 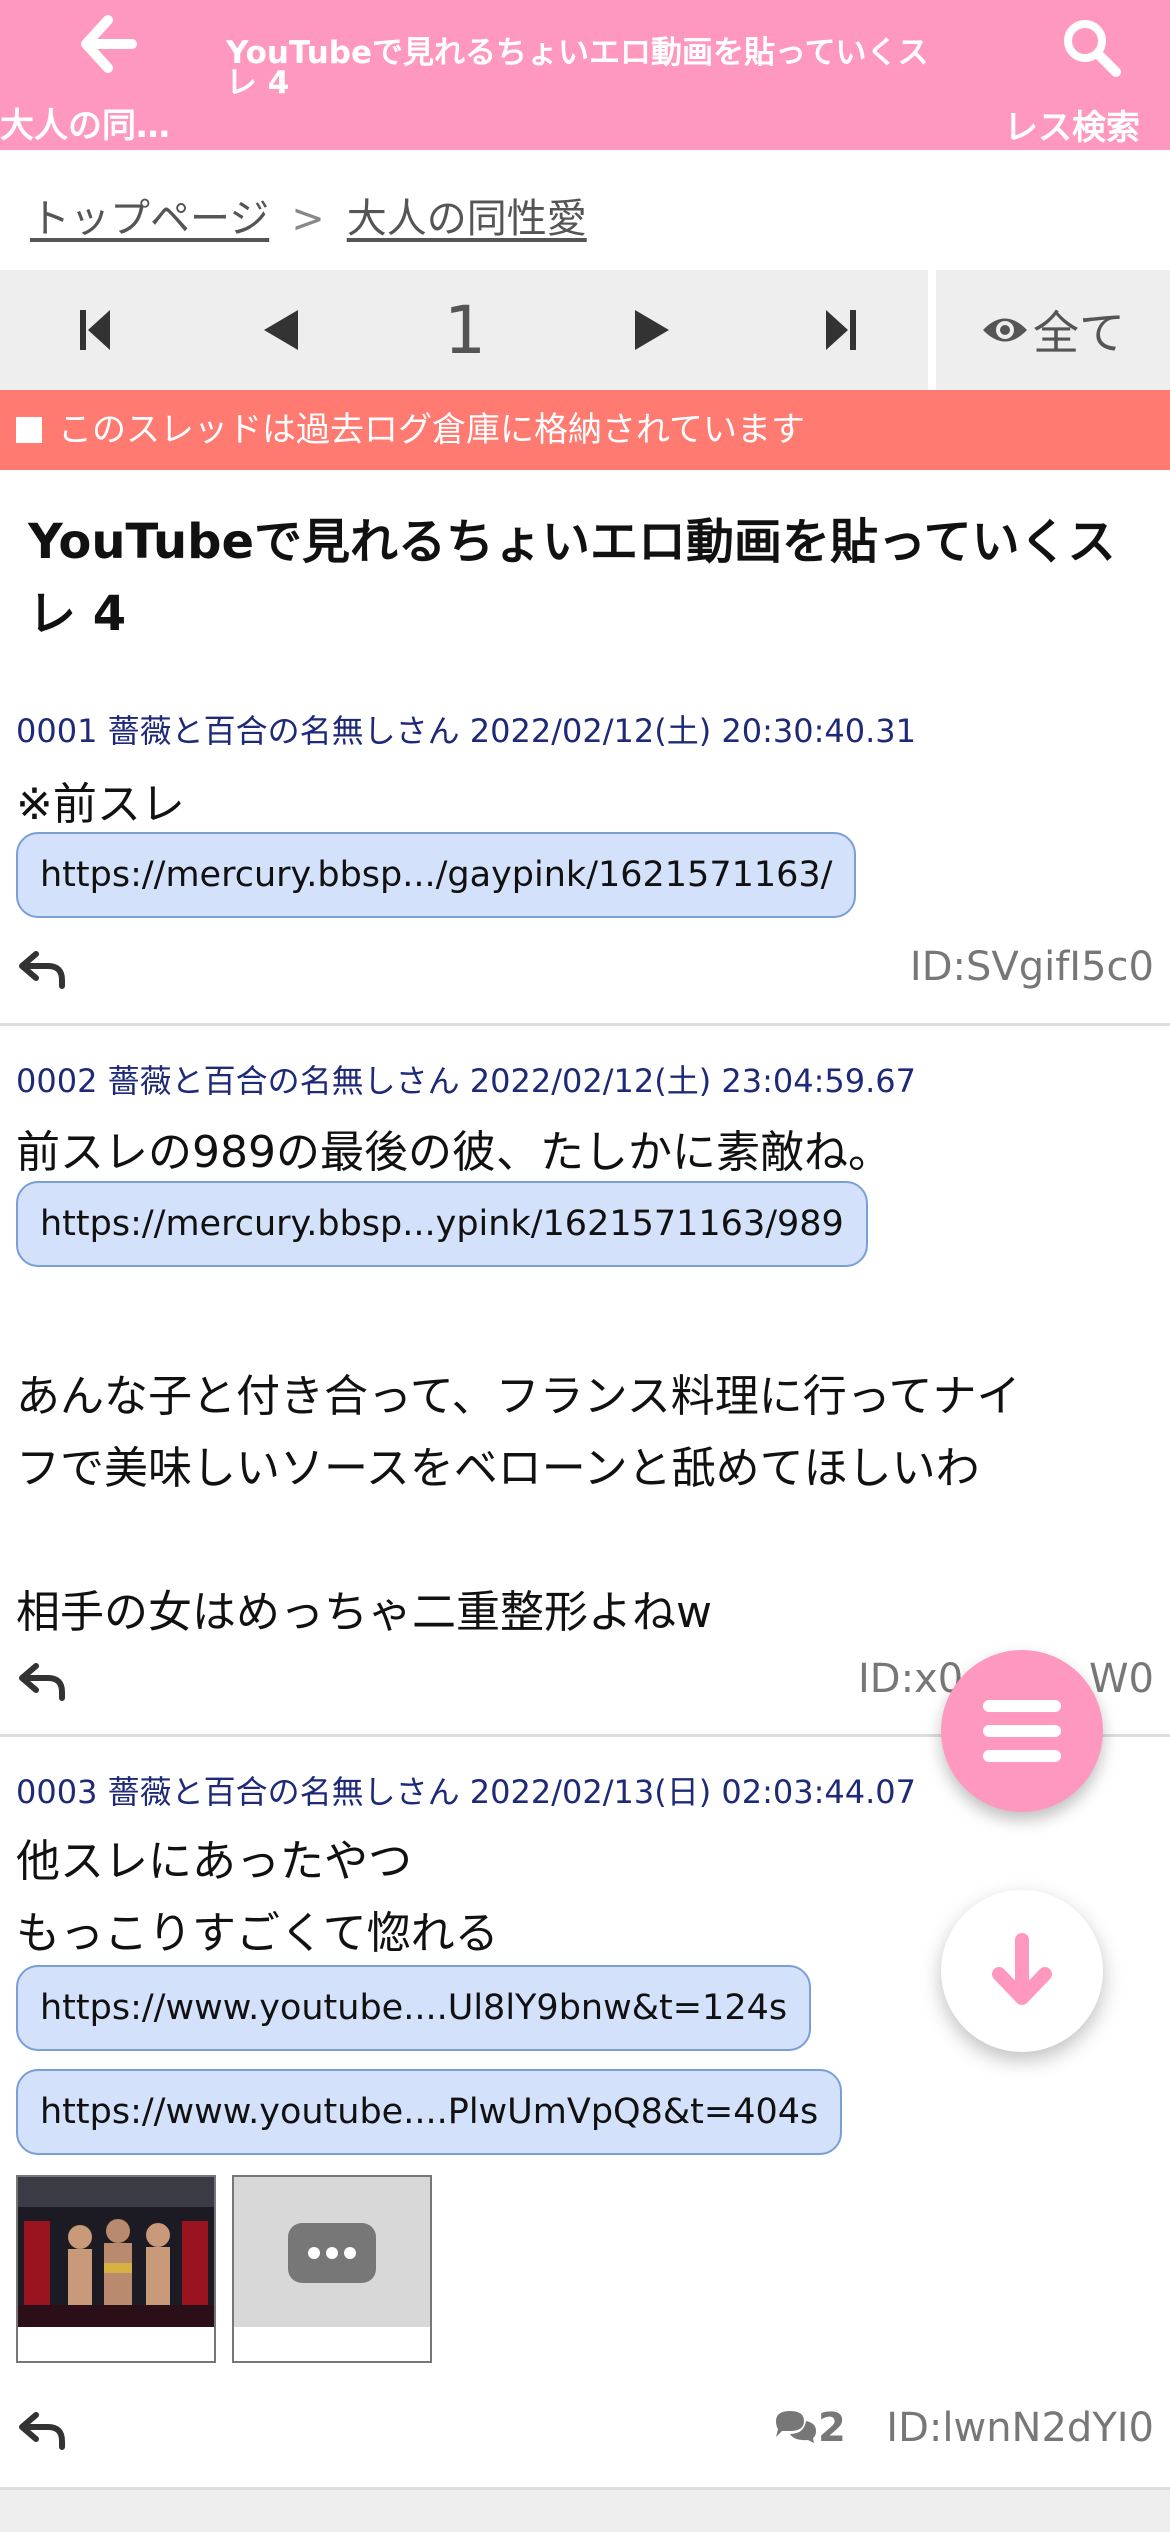 What do you see at coordinates (257, 1933) in the screenshot?
I see `post-body-line: もっこりすごくて惚れる` at bounding box center [257, 1933].